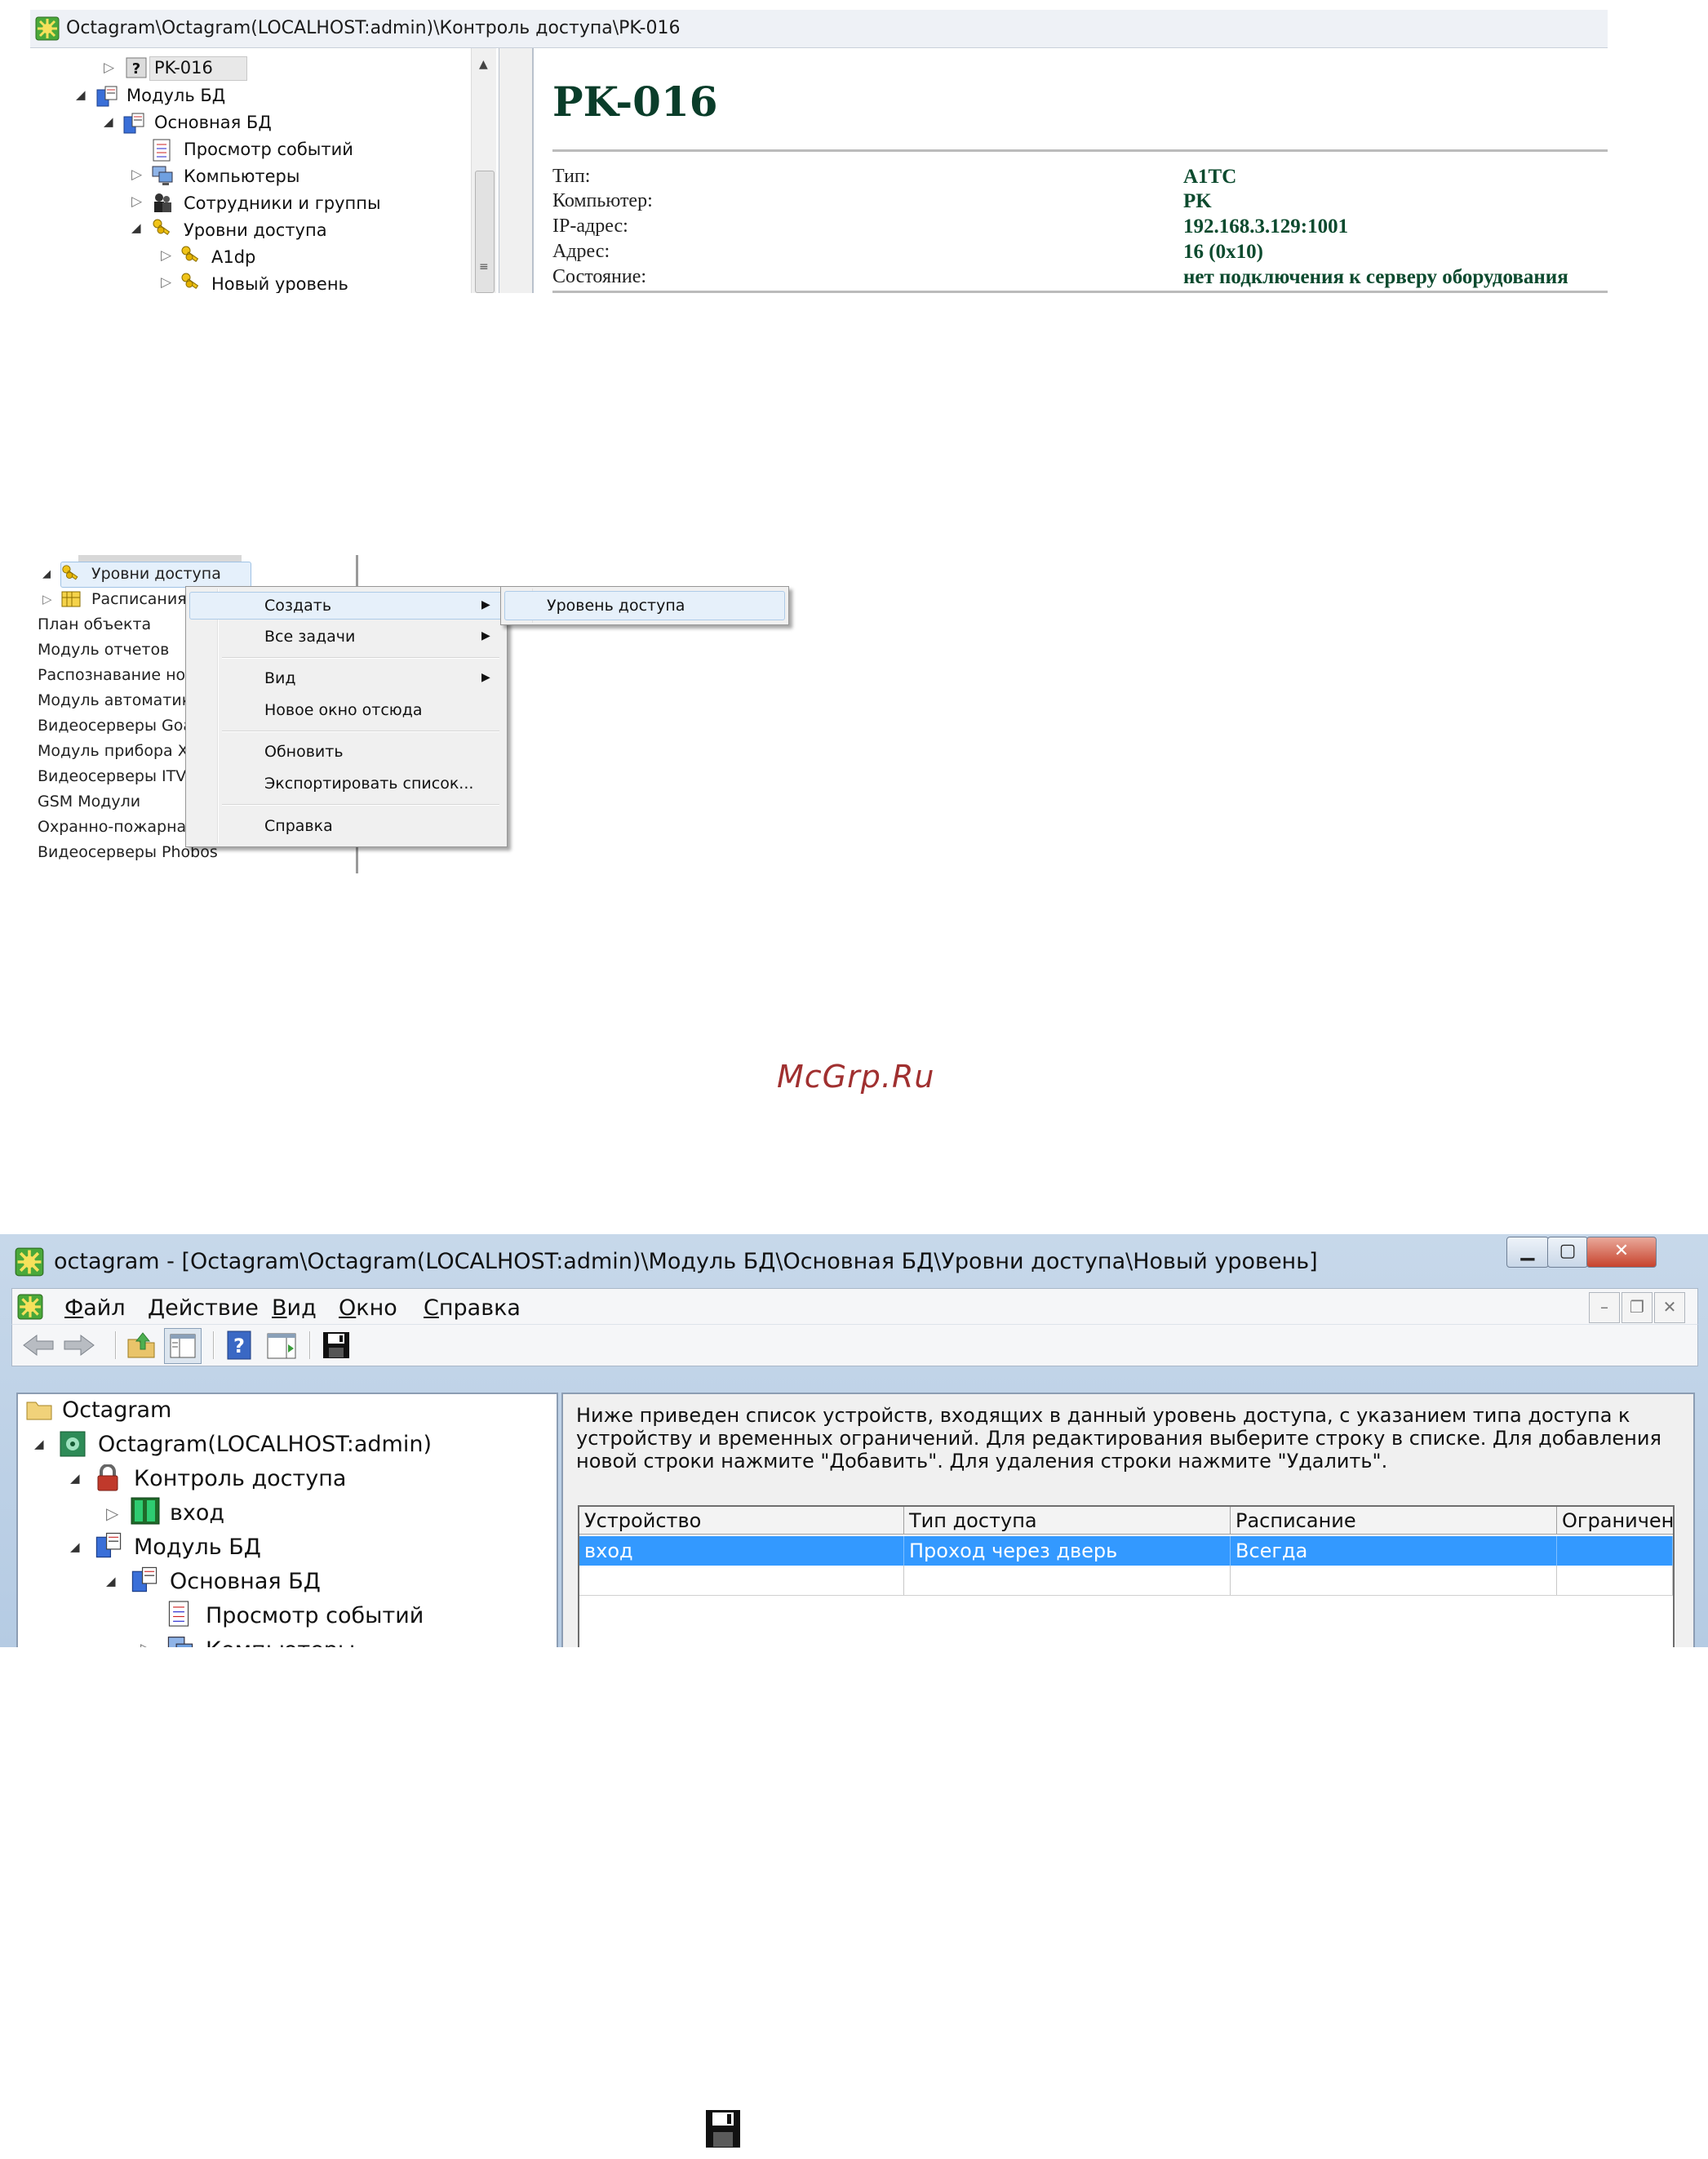 The height and width of the screenshot is (2159, 1708). What do you see at coordinates (516, 170) in the screenshot?
I see `pane-splitter` at bounding box center [516, 170].